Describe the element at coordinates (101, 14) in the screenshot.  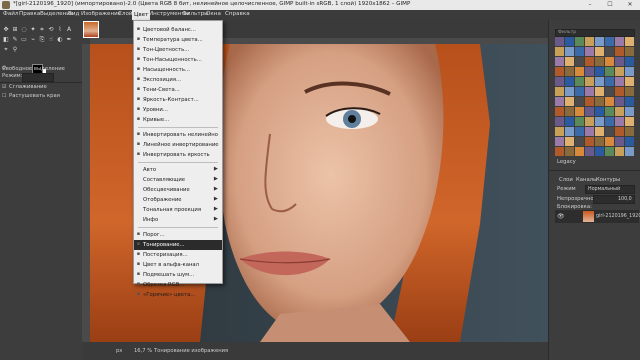
I see `menu-image: Изображение` at that location.